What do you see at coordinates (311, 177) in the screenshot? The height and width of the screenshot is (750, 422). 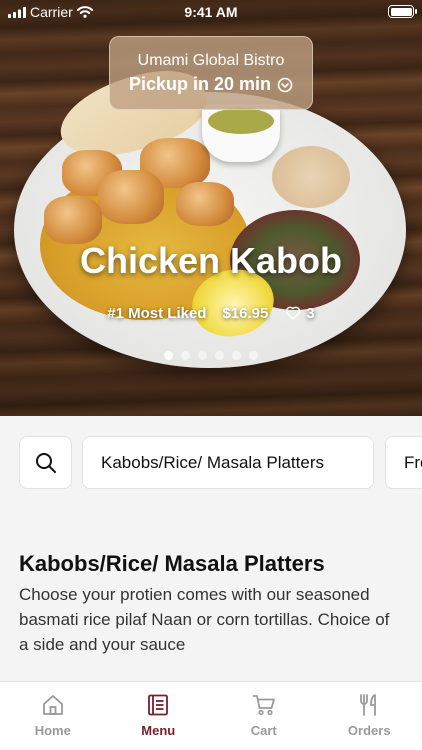 I see `hummus-image` at bounding box center [311, 177].